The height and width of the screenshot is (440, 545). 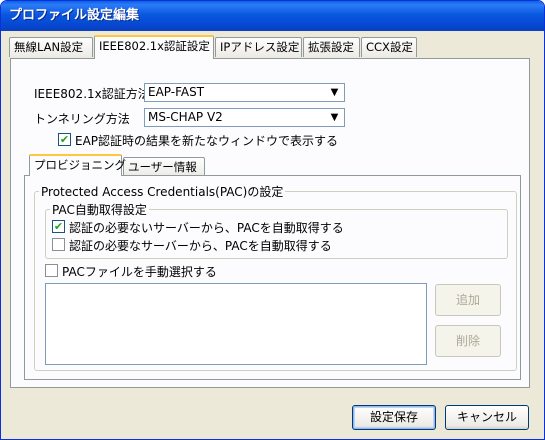 I want to click on tab-user-info: ユーザー情報, so click(x=164, y=166).